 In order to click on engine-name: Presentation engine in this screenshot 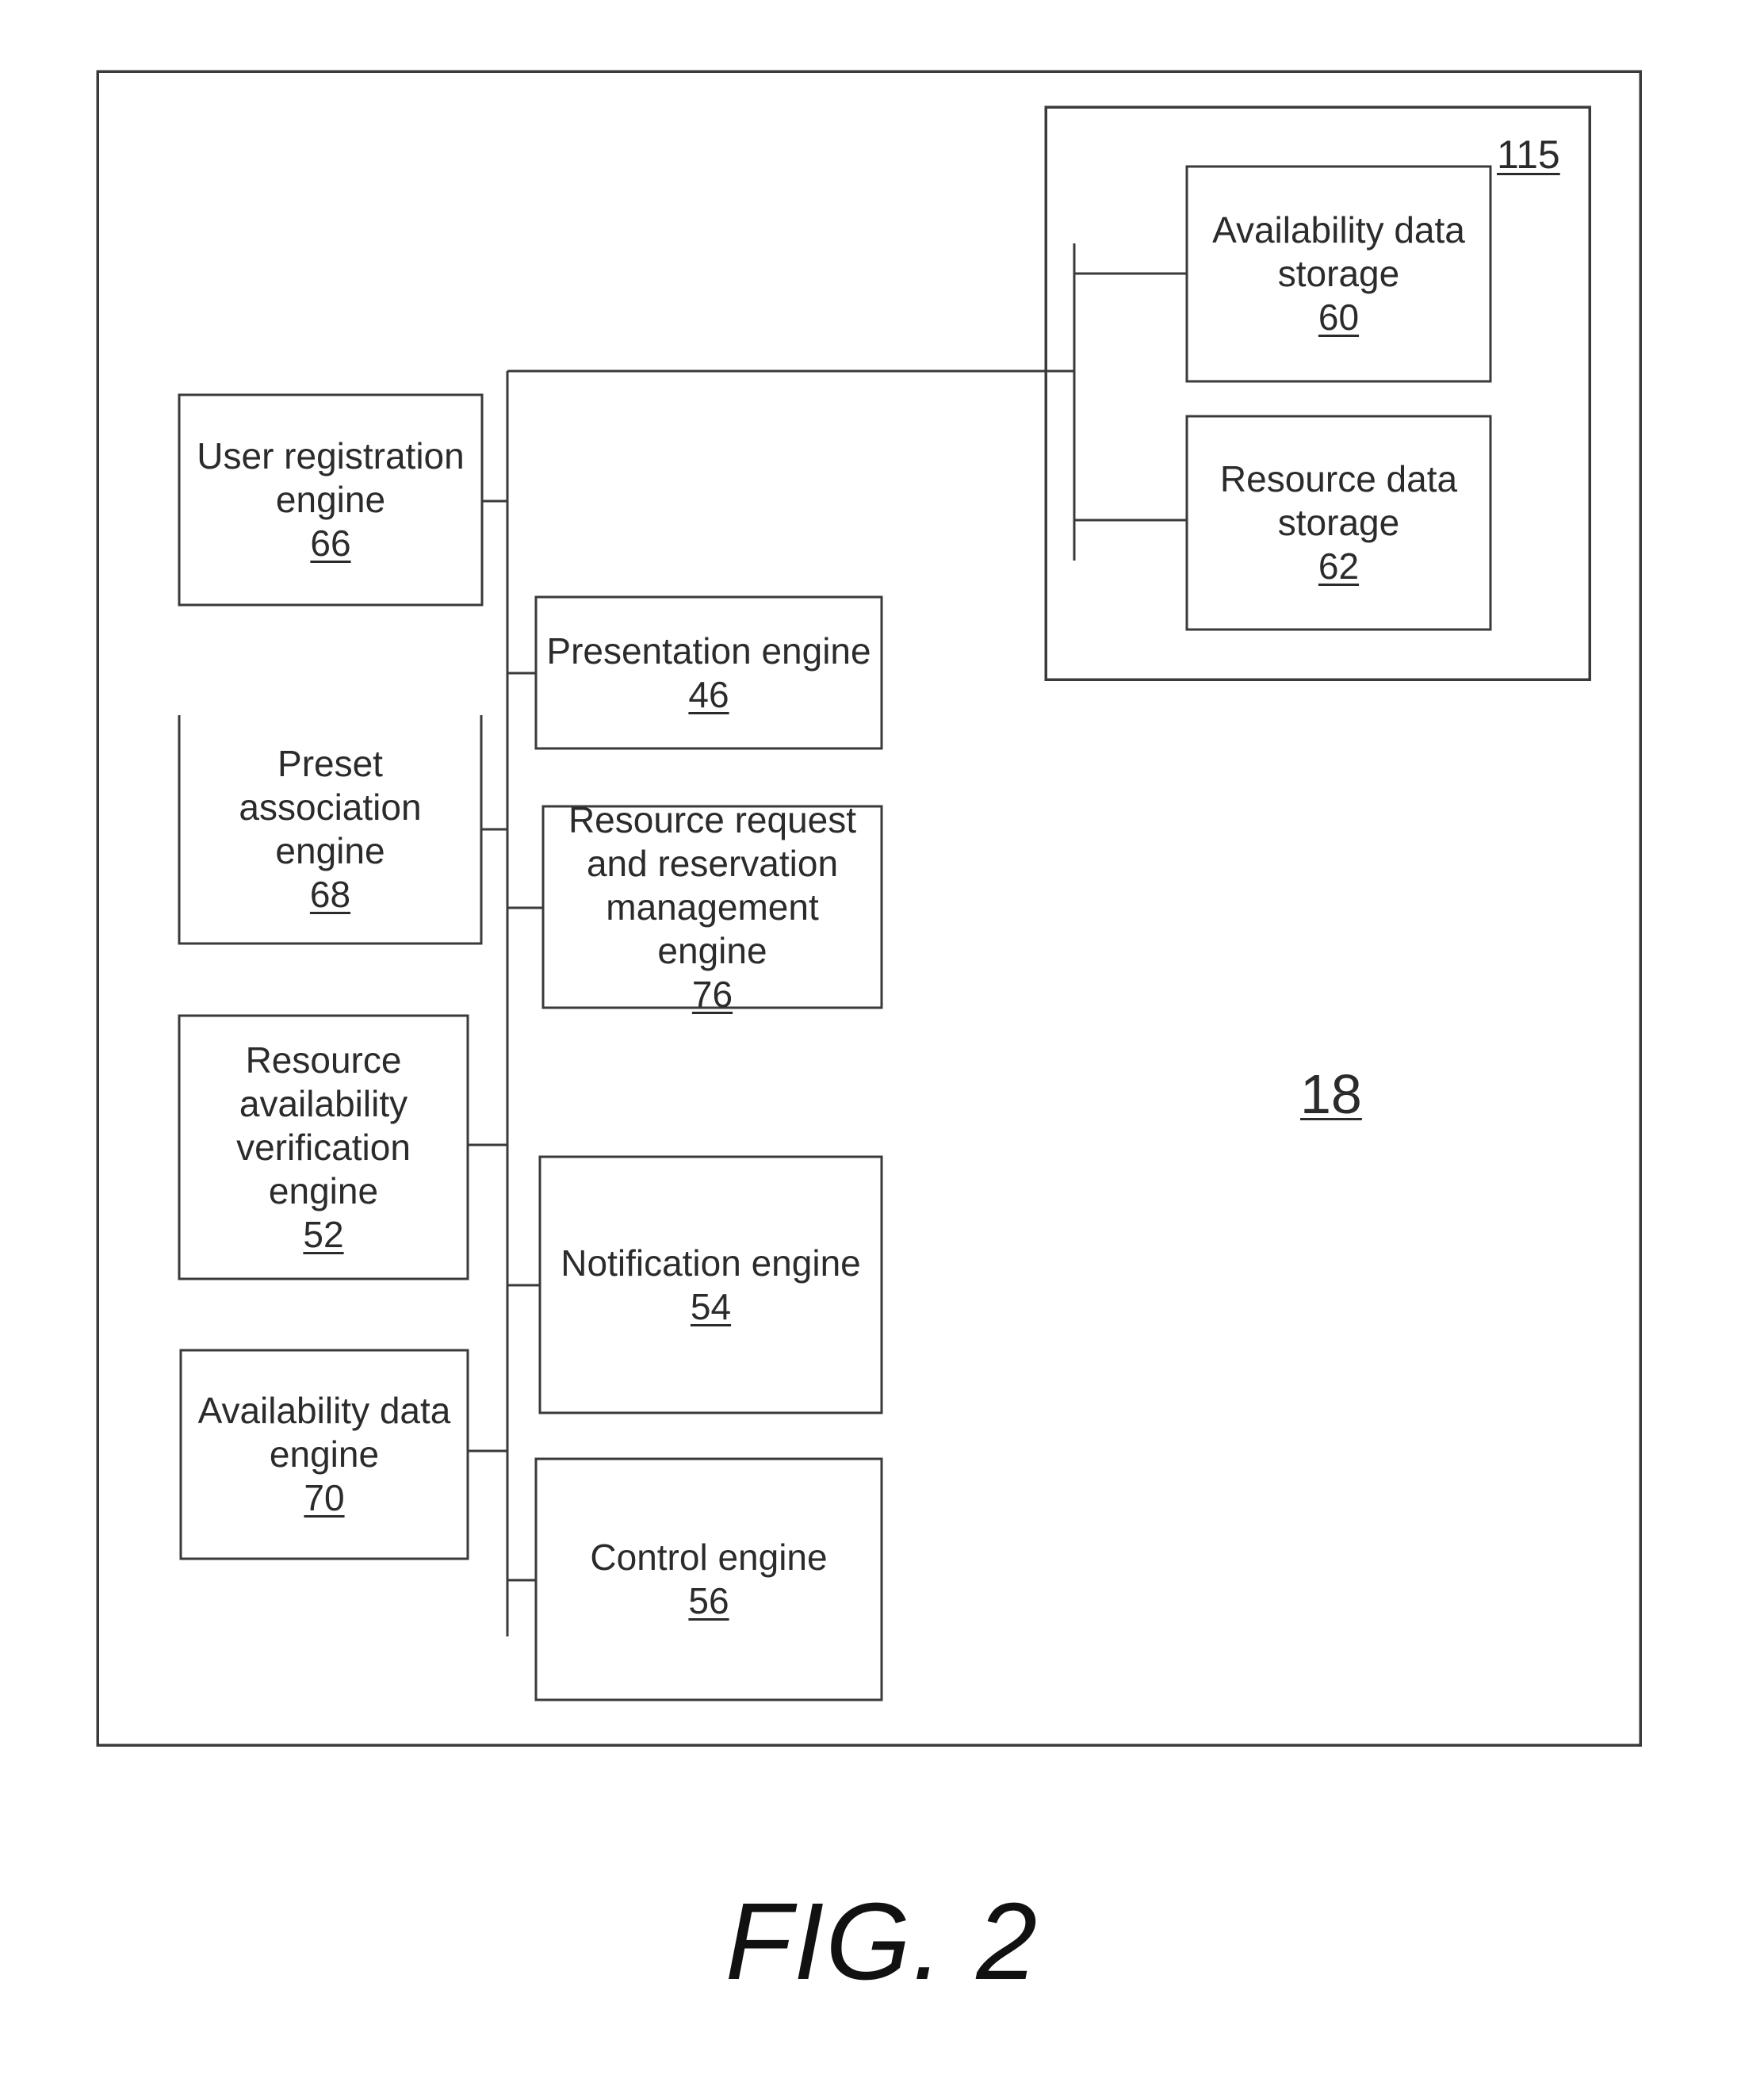, I will do `click(709, 651)`.